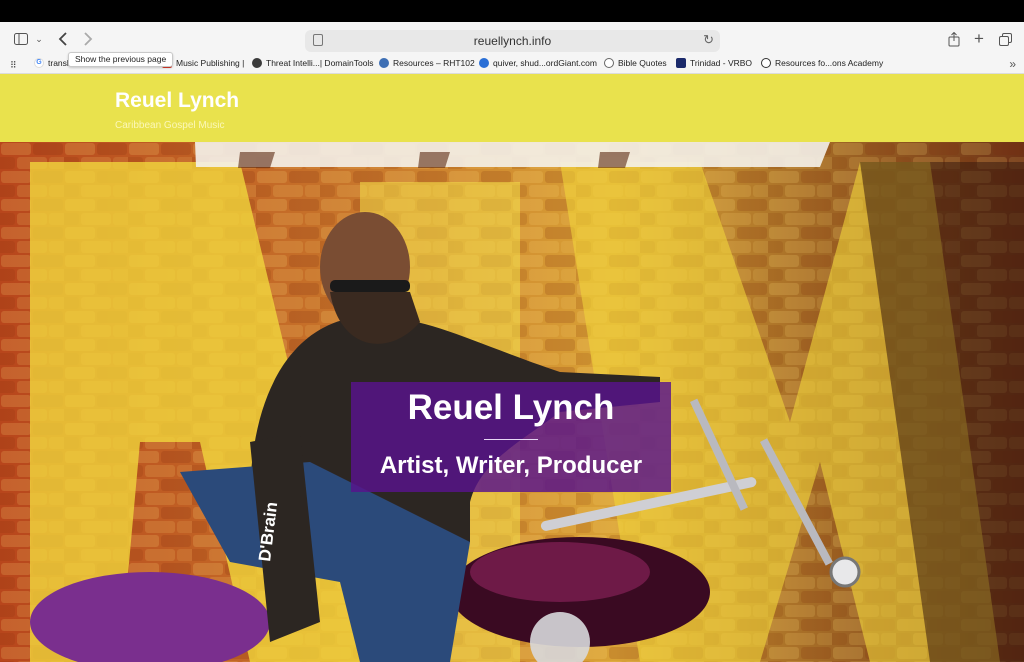  Describe the element at coordinates (39, 39) in the screenshot. I see `chevron-down-icon: ⌄` at that location.